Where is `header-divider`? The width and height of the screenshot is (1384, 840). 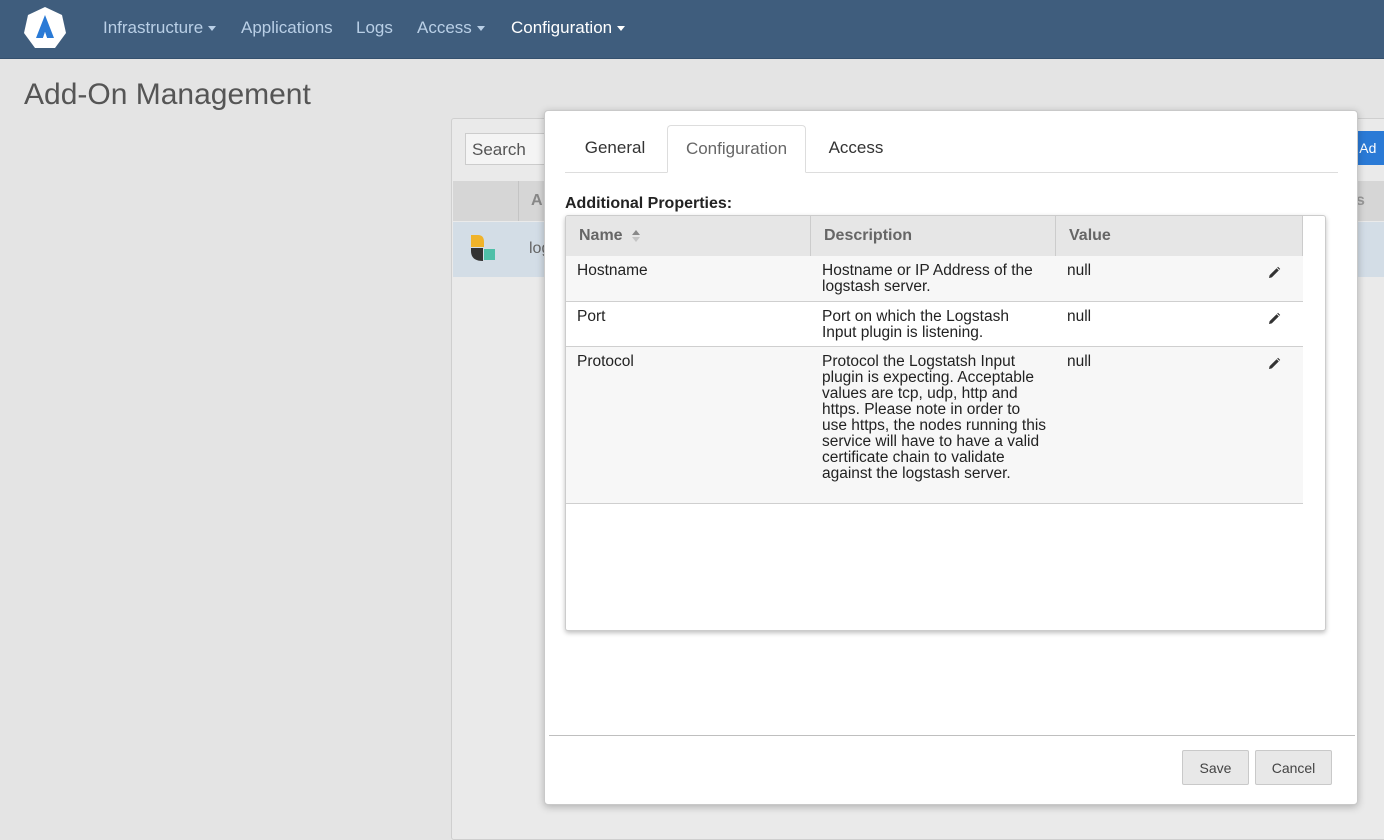 header-divider is located at coordinates (518, 201).